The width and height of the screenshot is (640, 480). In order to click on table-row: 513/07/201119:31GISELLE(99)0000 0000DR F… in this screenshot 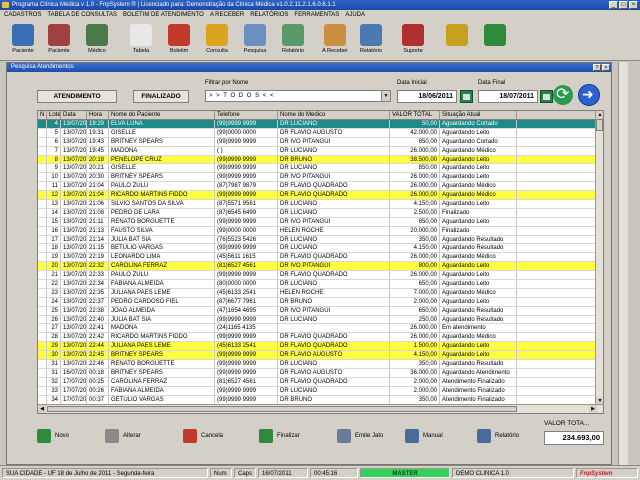, I will do `click(317, 133)`.